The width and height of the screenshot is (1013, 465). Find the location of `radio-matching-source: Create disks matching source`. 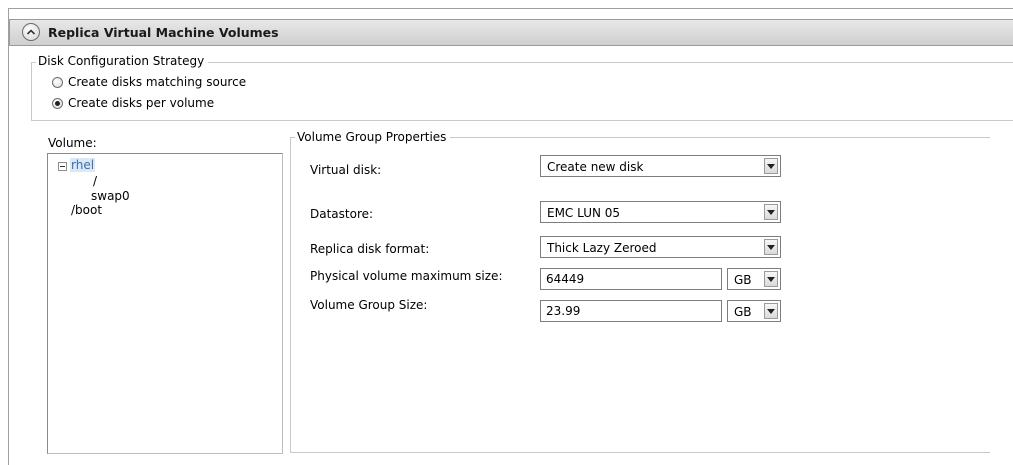

radio-matching-source: Create disks matching source is located at coordinates (149, 82).